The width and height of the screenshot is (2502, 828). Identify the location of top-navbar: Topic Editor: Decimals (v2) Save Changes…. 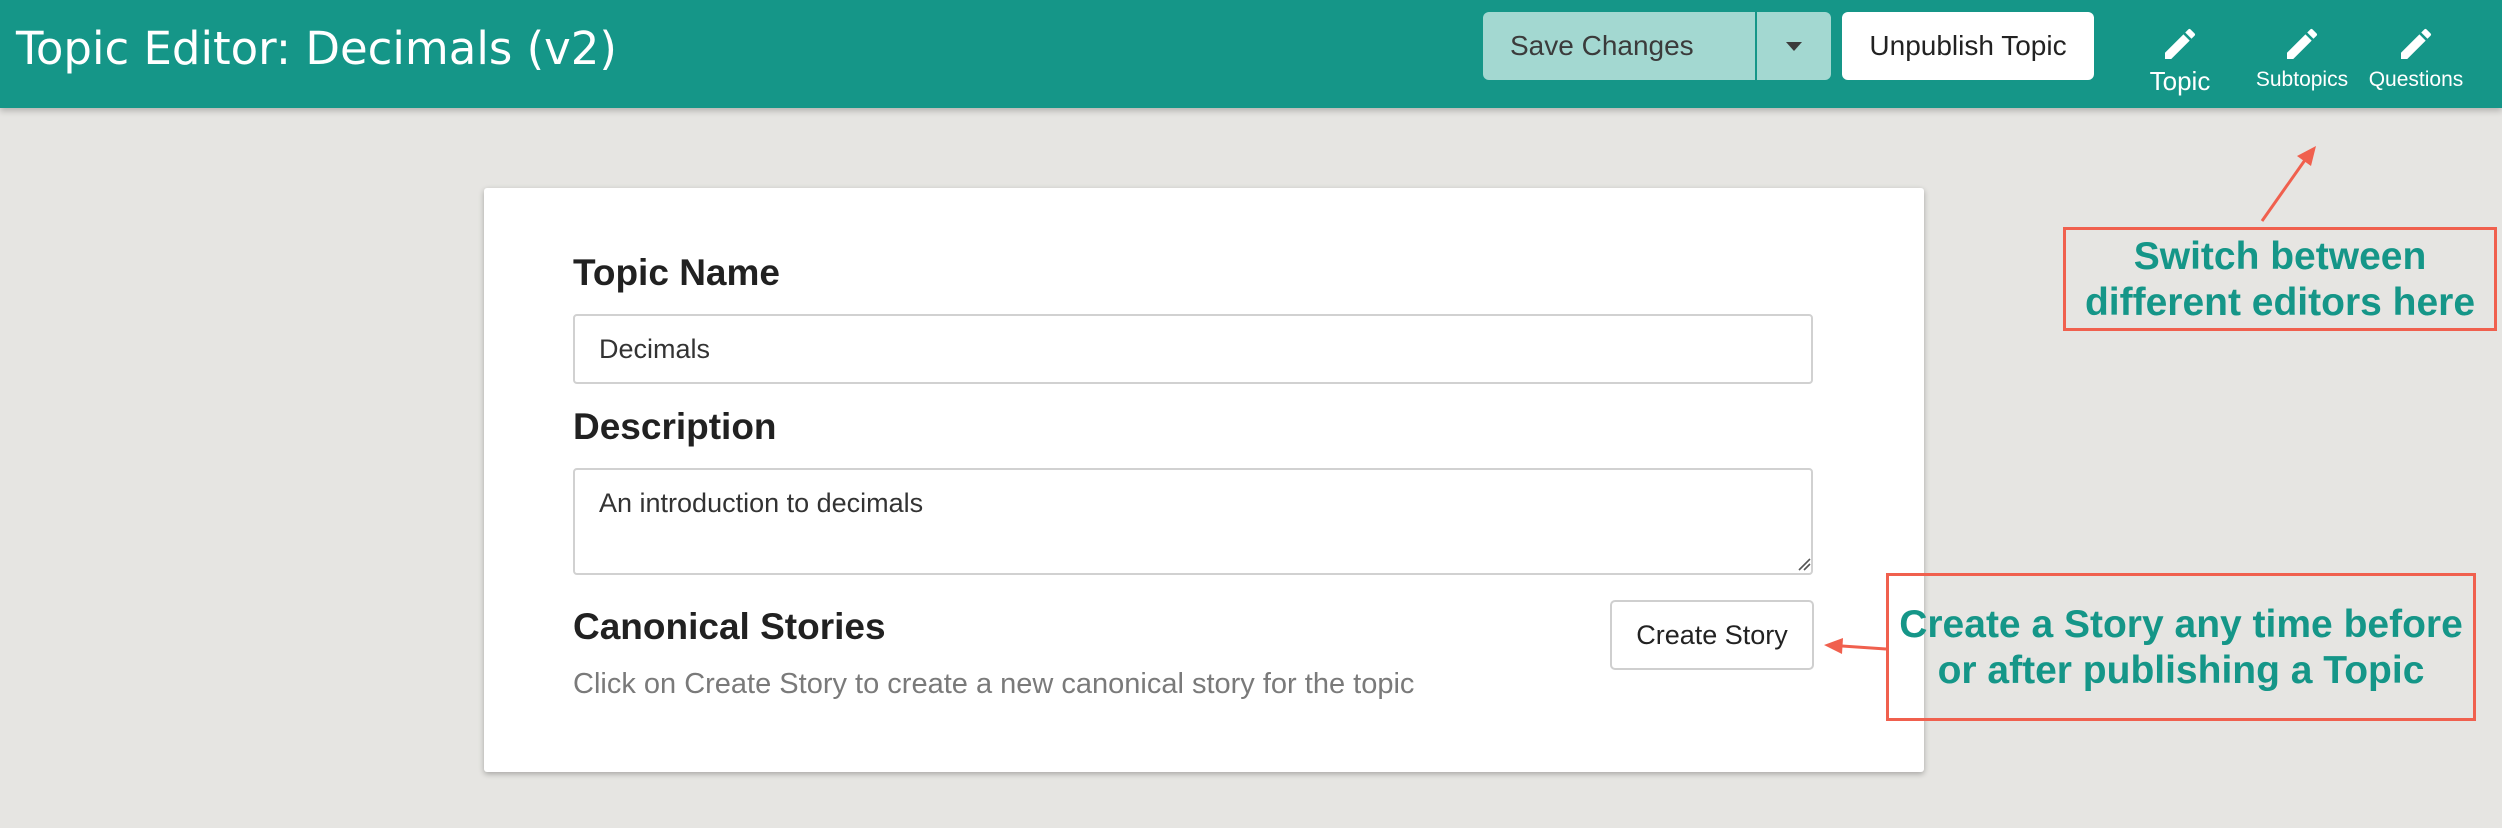
(1251, 54).